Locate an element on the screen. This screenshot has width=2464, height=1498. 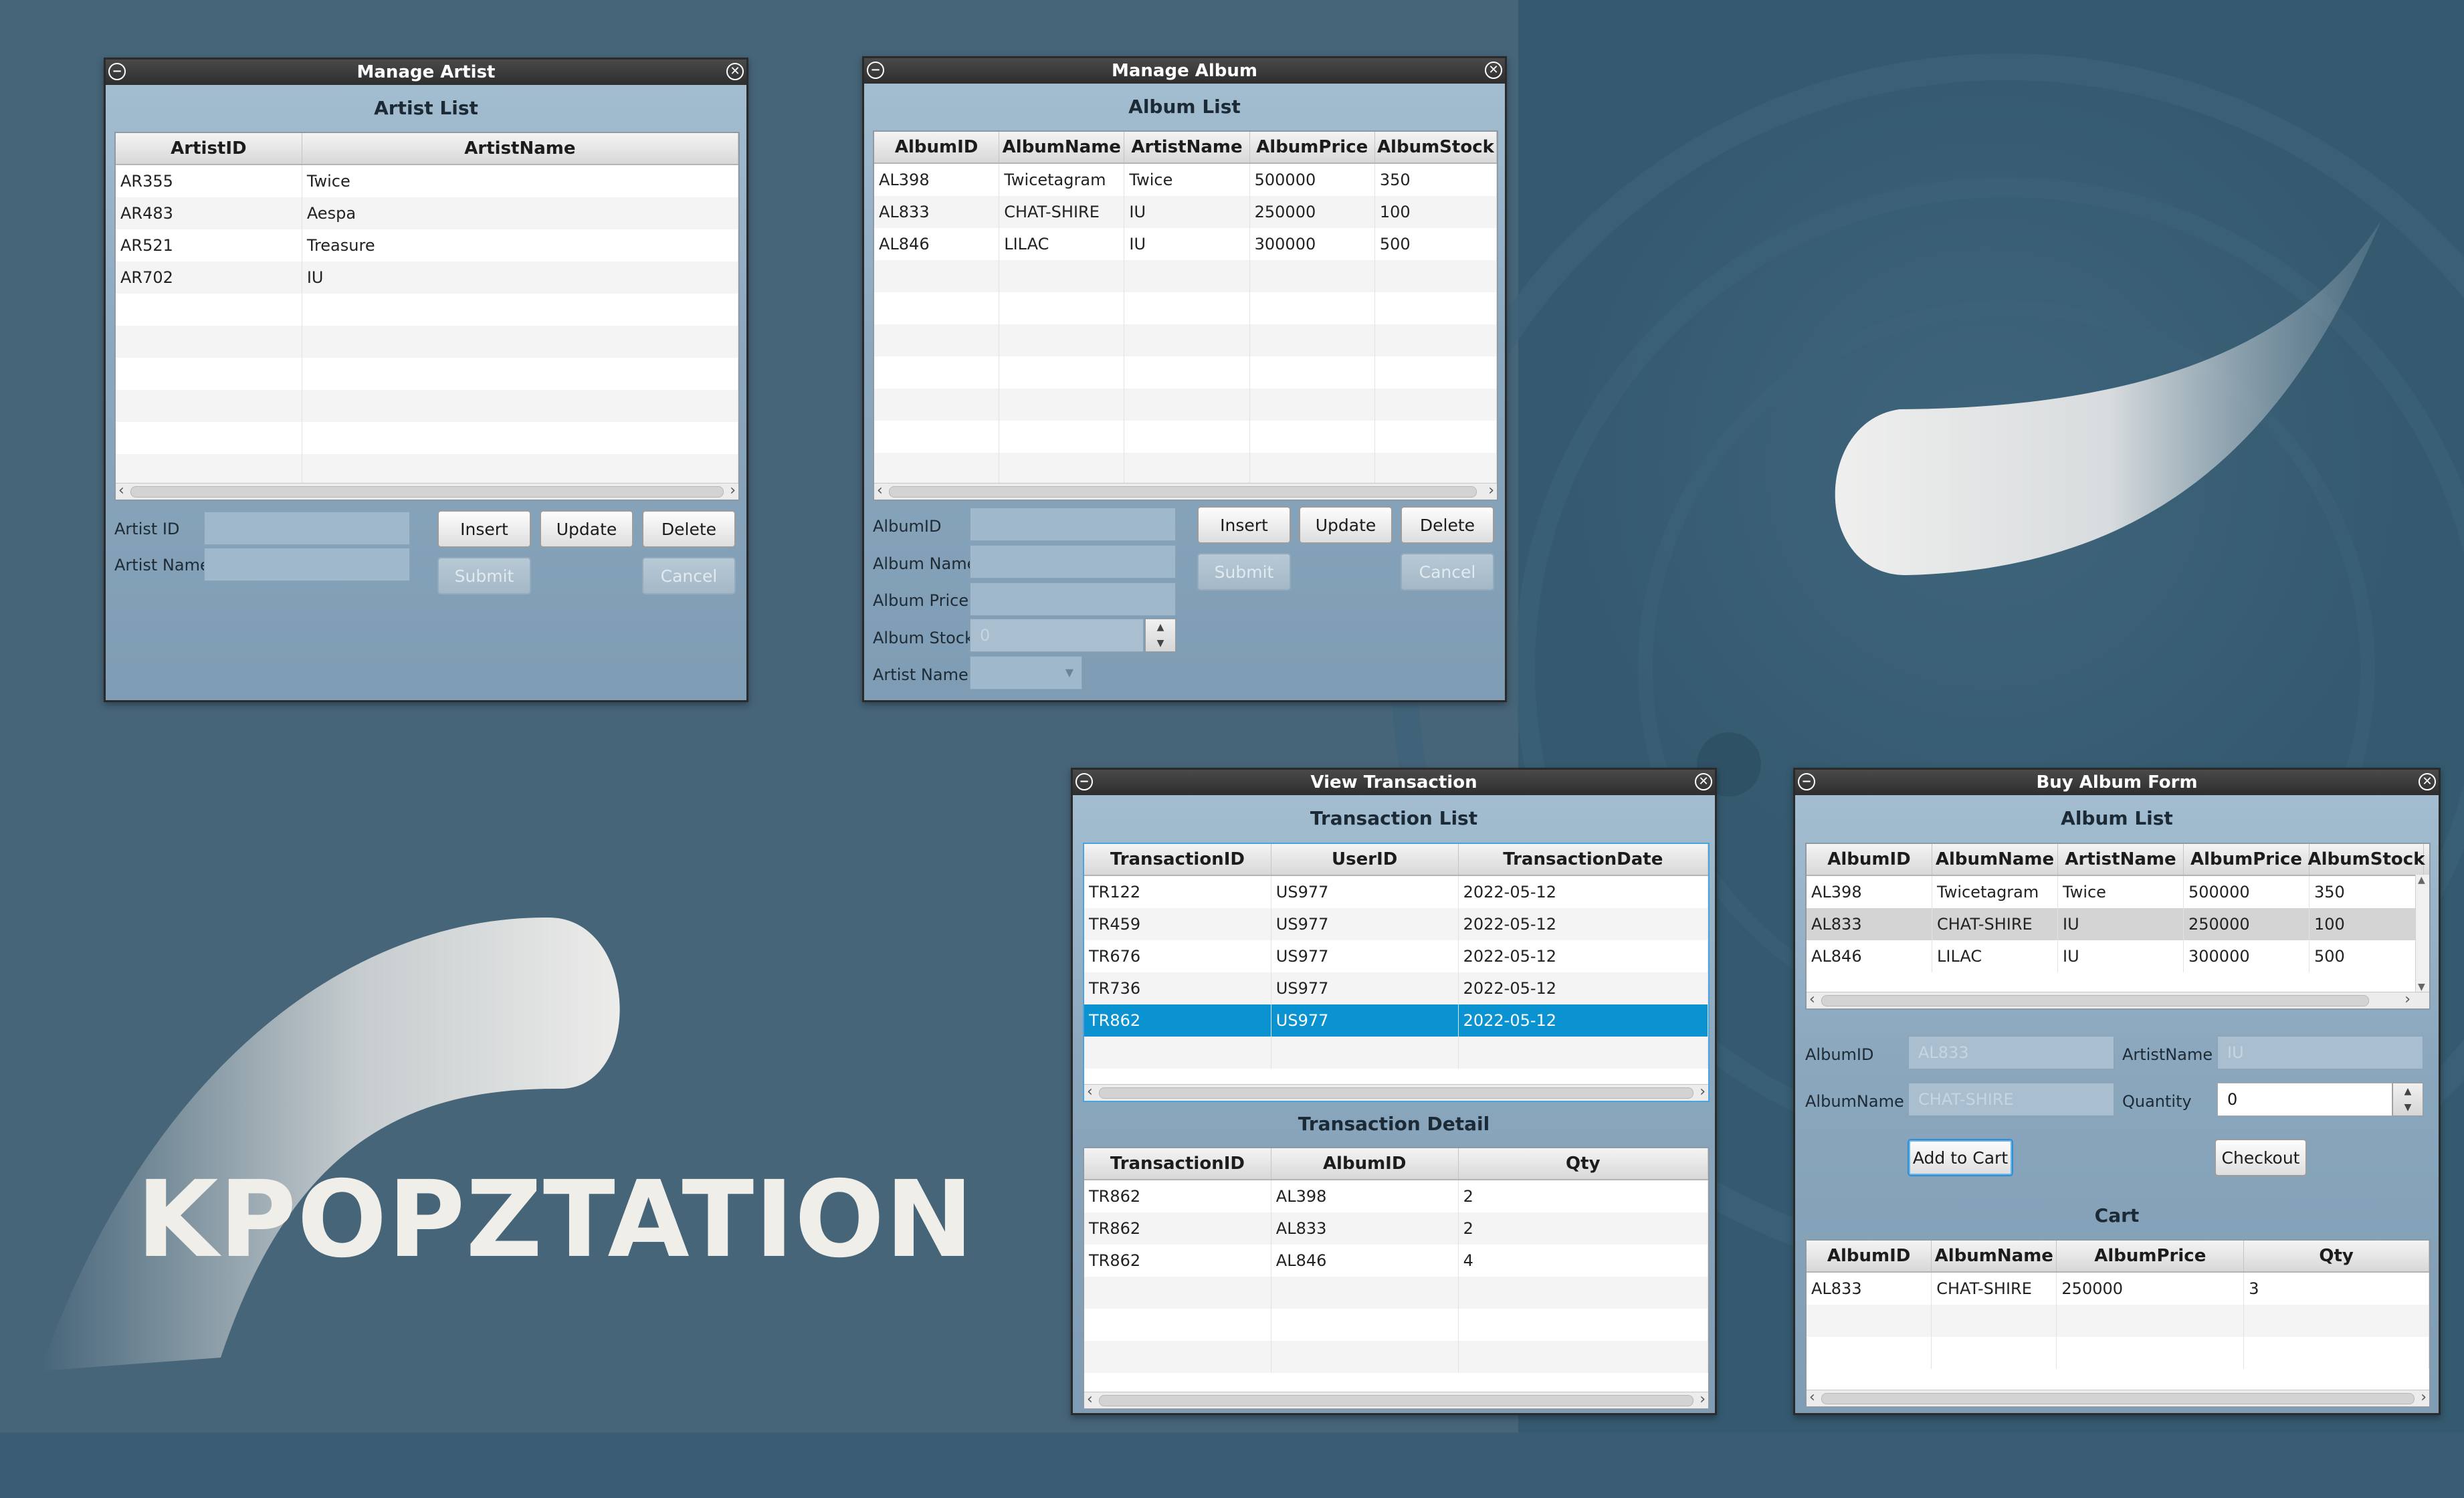
quantity-stepper: 0 is located at coordinates (2304, 1099).